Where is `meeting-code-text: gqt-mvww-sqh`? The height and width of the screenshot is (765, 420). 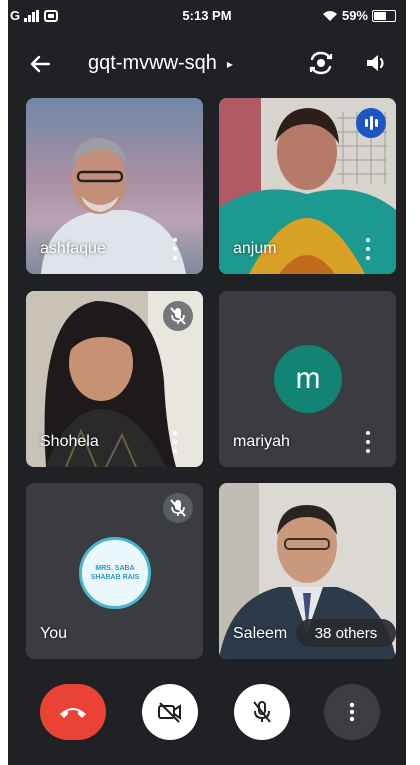
meeting-code-text: gqt-mvww-sqh is located at coordinates (152, 63).